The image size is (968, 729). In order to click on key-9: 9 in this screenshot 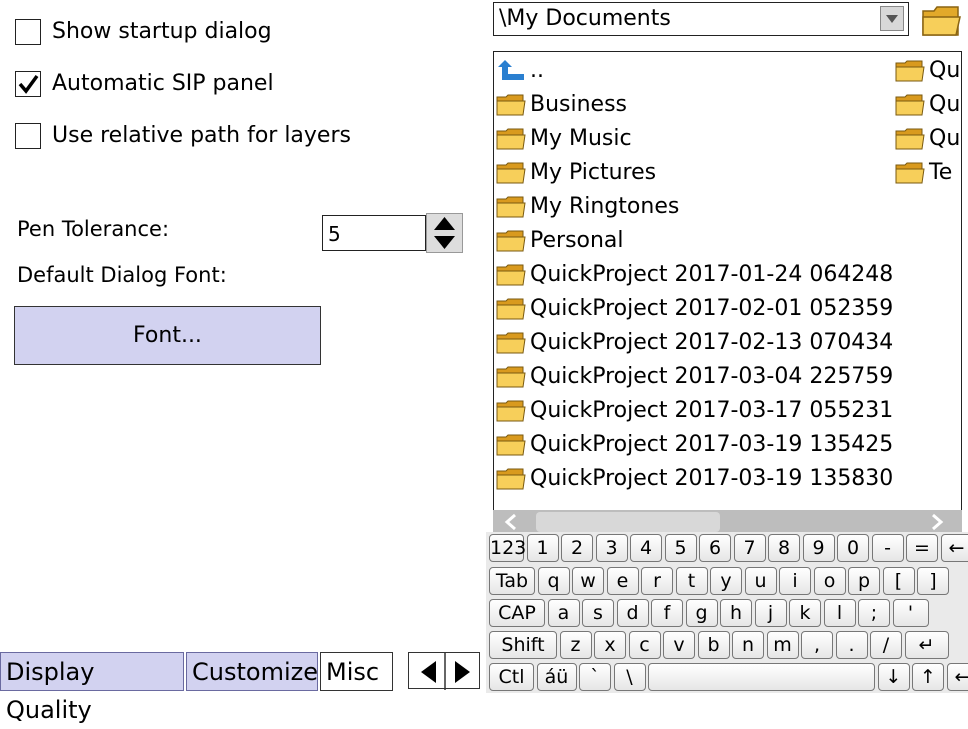, I will do `click(819, 548)`.